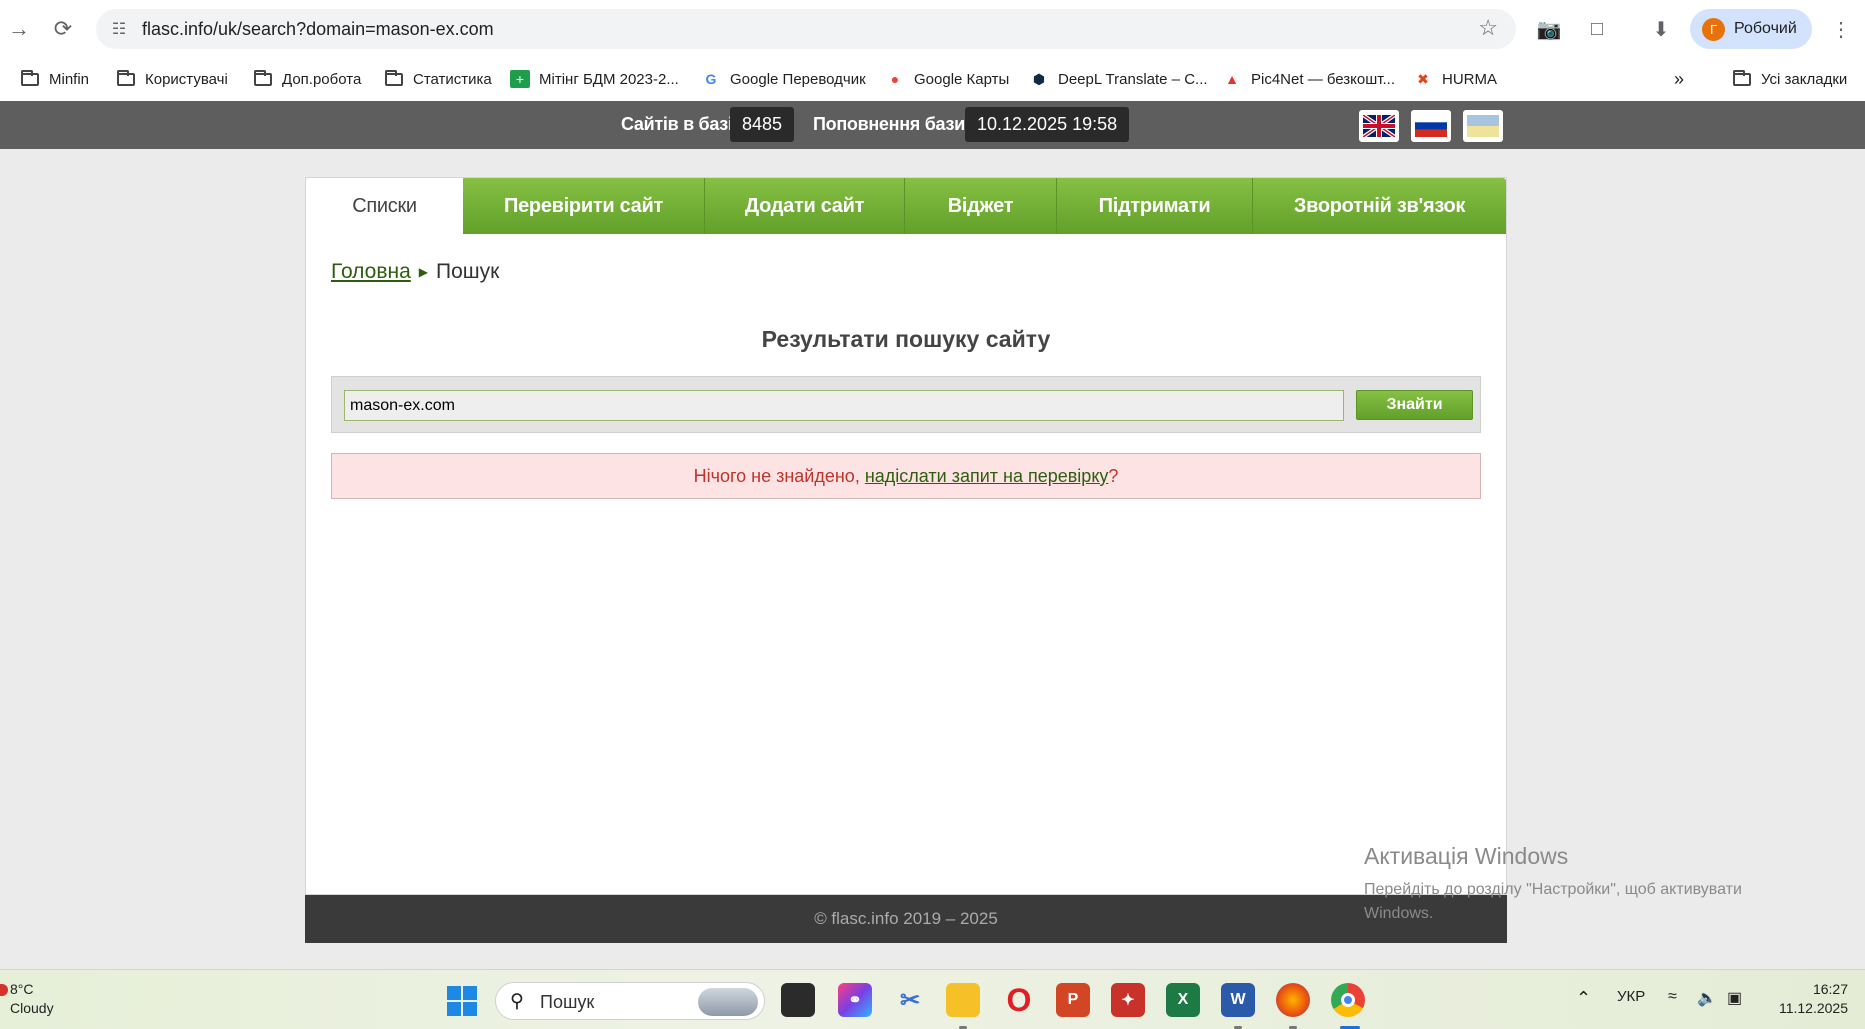 This screenshot has height=1029, width=1865. What do you see at coordinates (762, 124) in the screenshot?
I see `sites-count-value: 8485` at bounding box center [762, 124].